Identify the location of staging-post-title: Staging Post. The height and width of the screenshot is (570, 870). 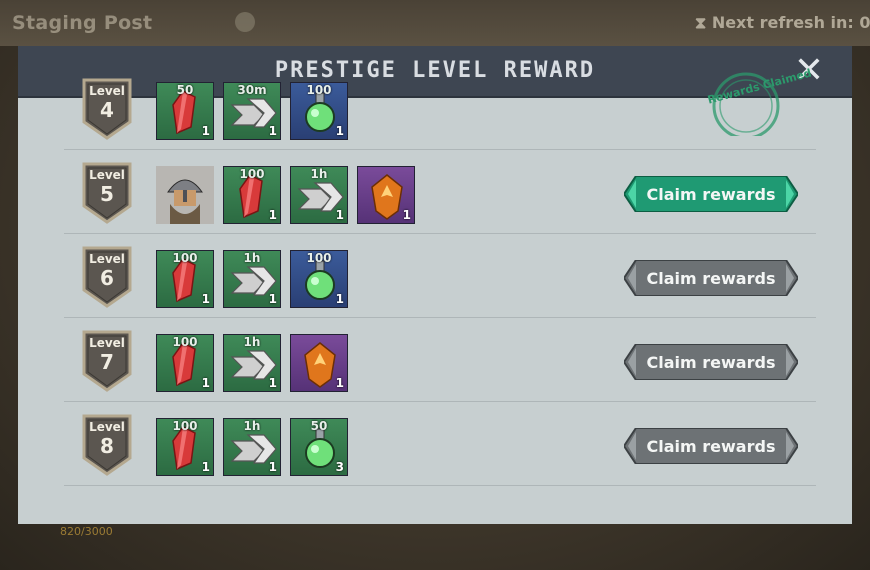
(82, 23).